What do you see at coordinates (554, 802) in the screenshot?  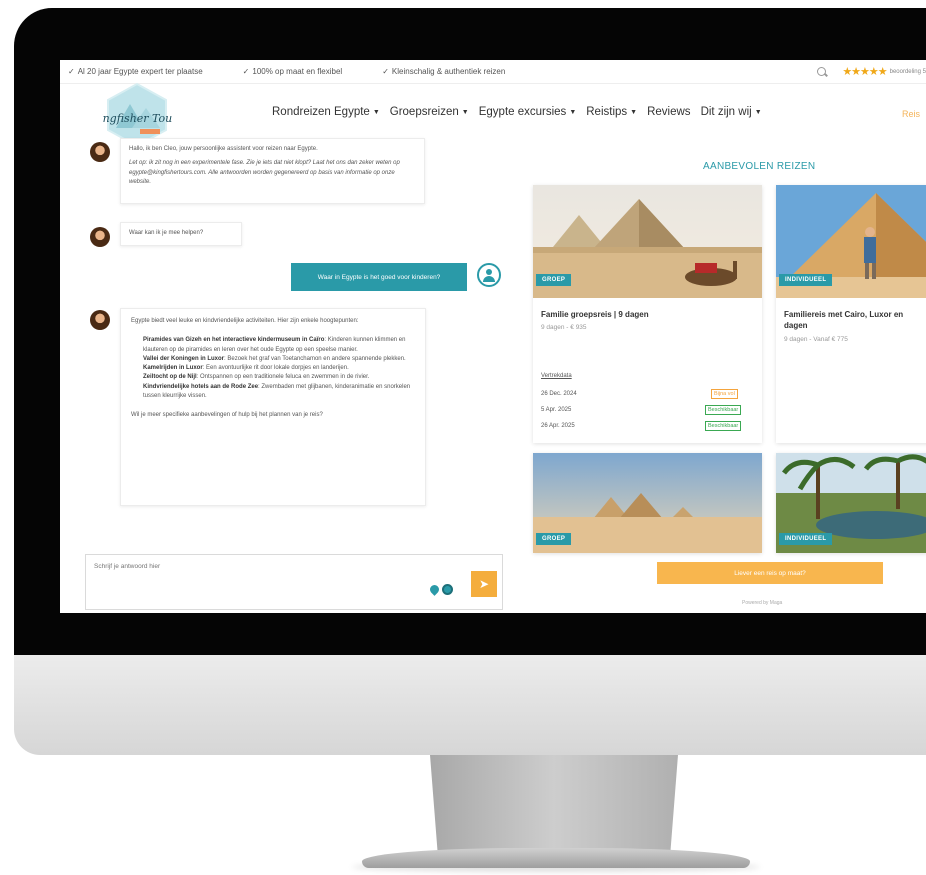 I see `monitor-stand` at bounding box center [554, 802].